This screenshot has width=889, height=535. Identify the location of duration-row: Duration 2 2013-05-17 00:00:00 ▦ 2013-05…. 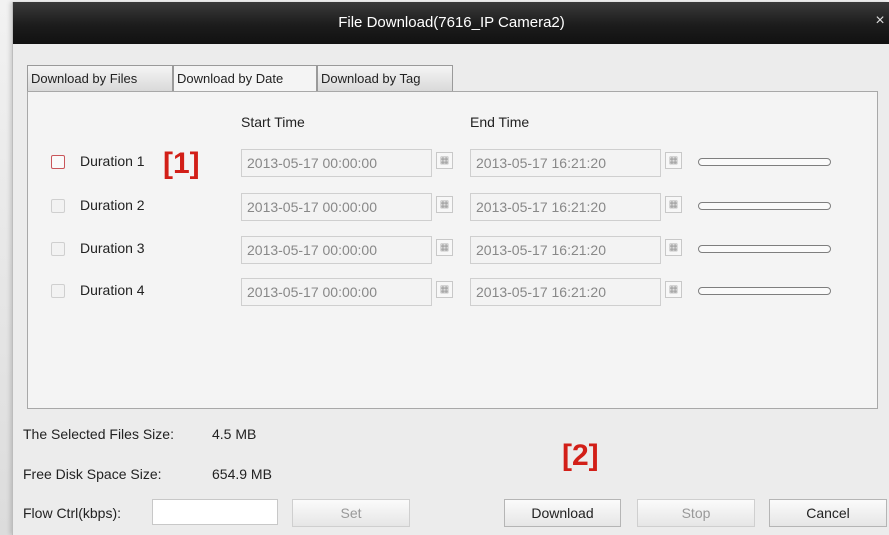
(453, 206).